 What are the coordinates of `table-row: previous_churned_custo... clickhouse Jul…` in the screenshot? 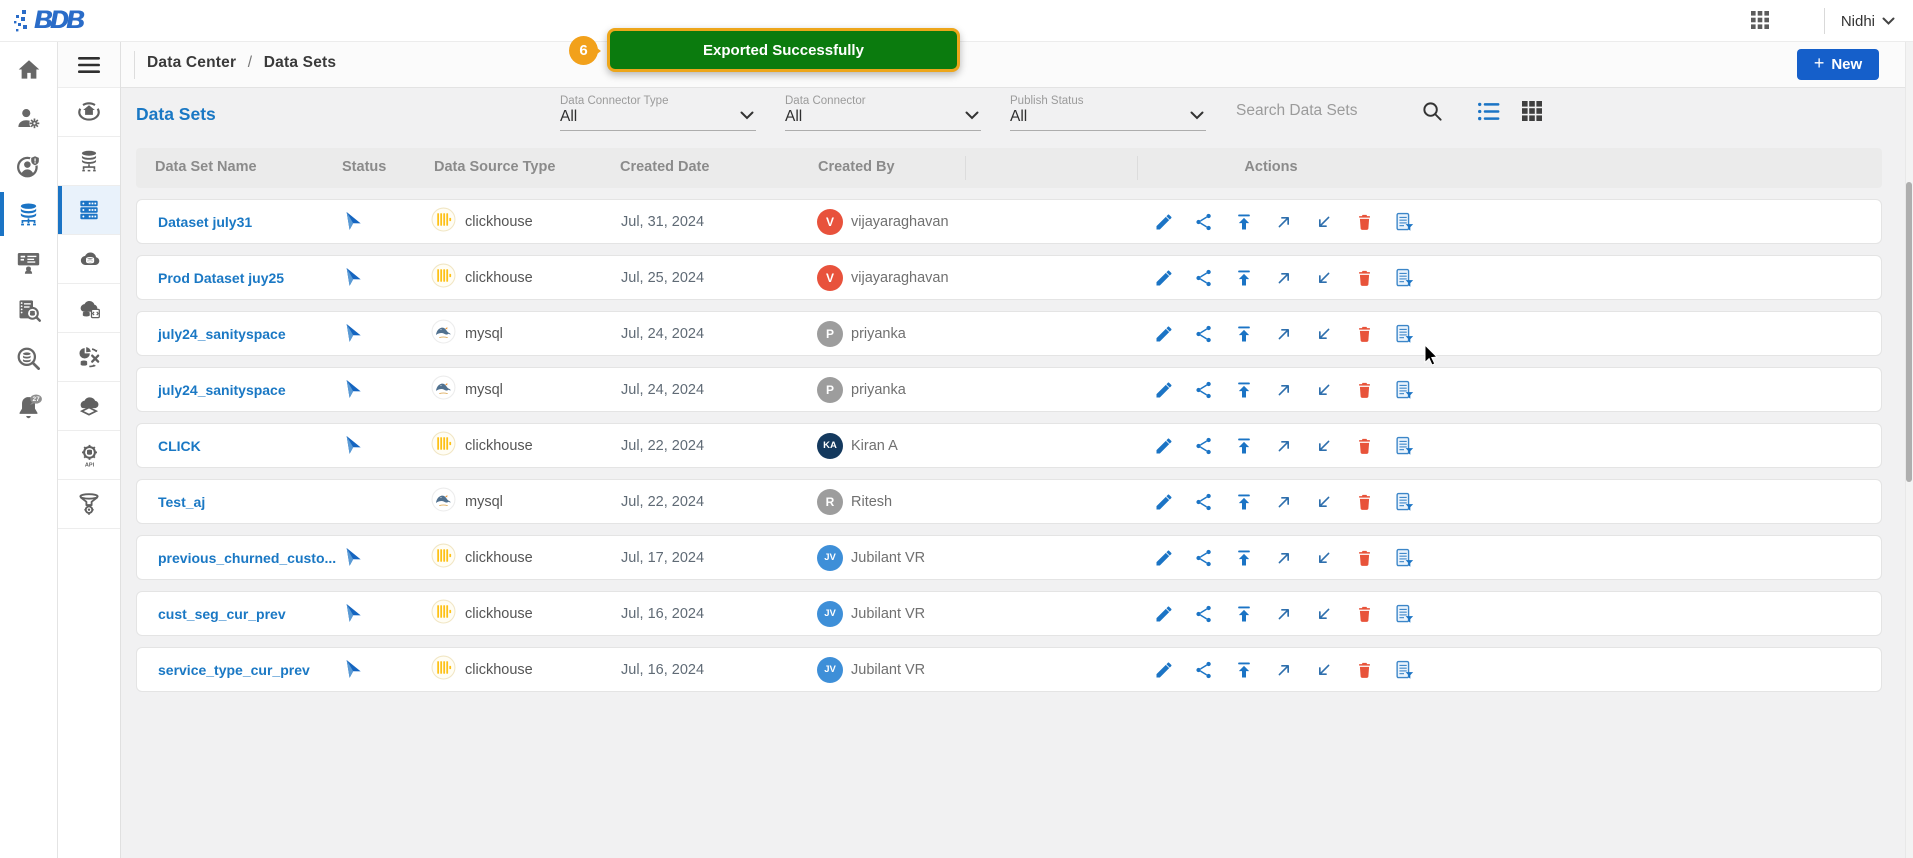 It's located at (1009, 557).